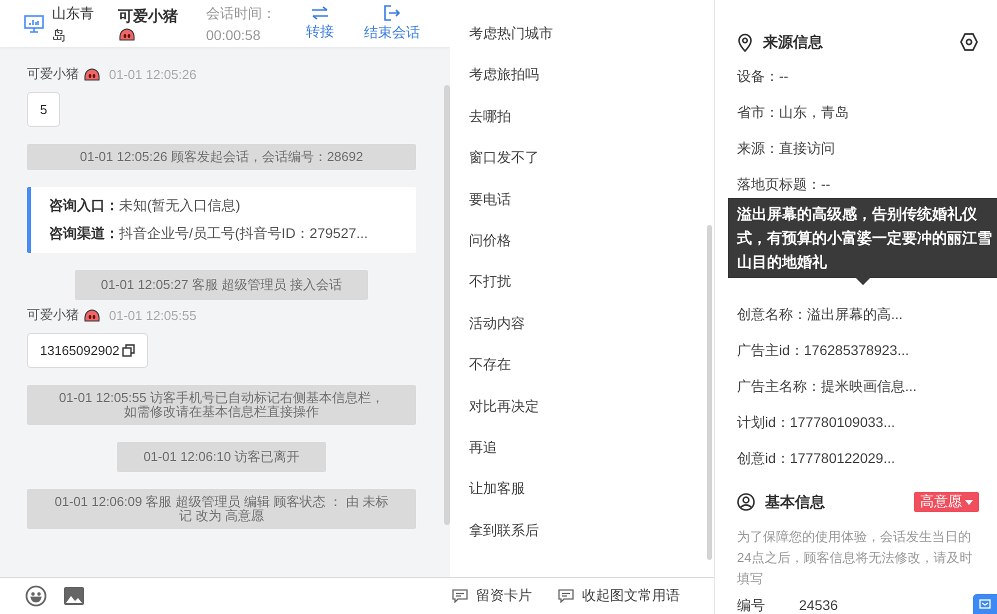 The height and width of the screenshot is (614, 997). What do you see at coordinates (320, 13) in the screenshot?
I see `swap-arrows-icon` at bounding box center [320, 13].